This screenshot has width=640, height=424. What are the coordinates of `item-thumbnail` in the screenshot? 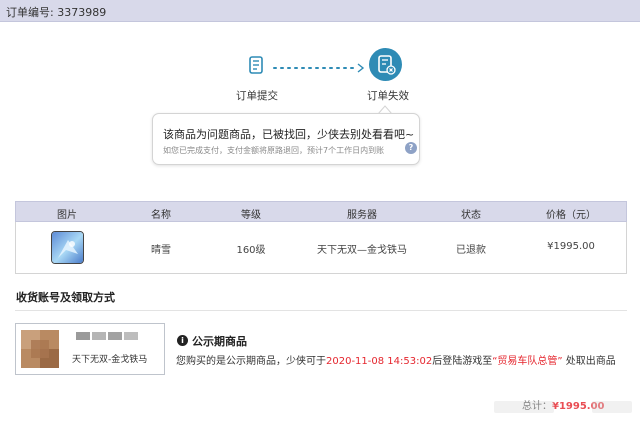 It's located at (67, 247).